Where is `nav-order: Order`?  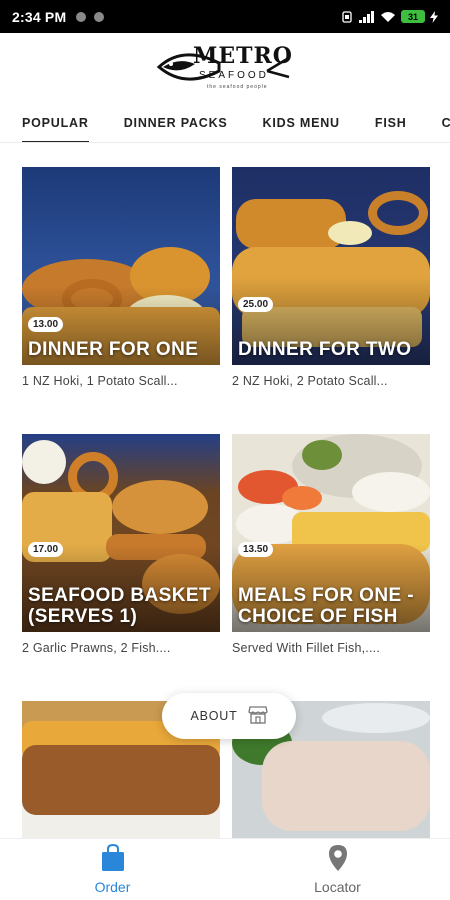 nav-order: Order is located at coordinates (112, 869).